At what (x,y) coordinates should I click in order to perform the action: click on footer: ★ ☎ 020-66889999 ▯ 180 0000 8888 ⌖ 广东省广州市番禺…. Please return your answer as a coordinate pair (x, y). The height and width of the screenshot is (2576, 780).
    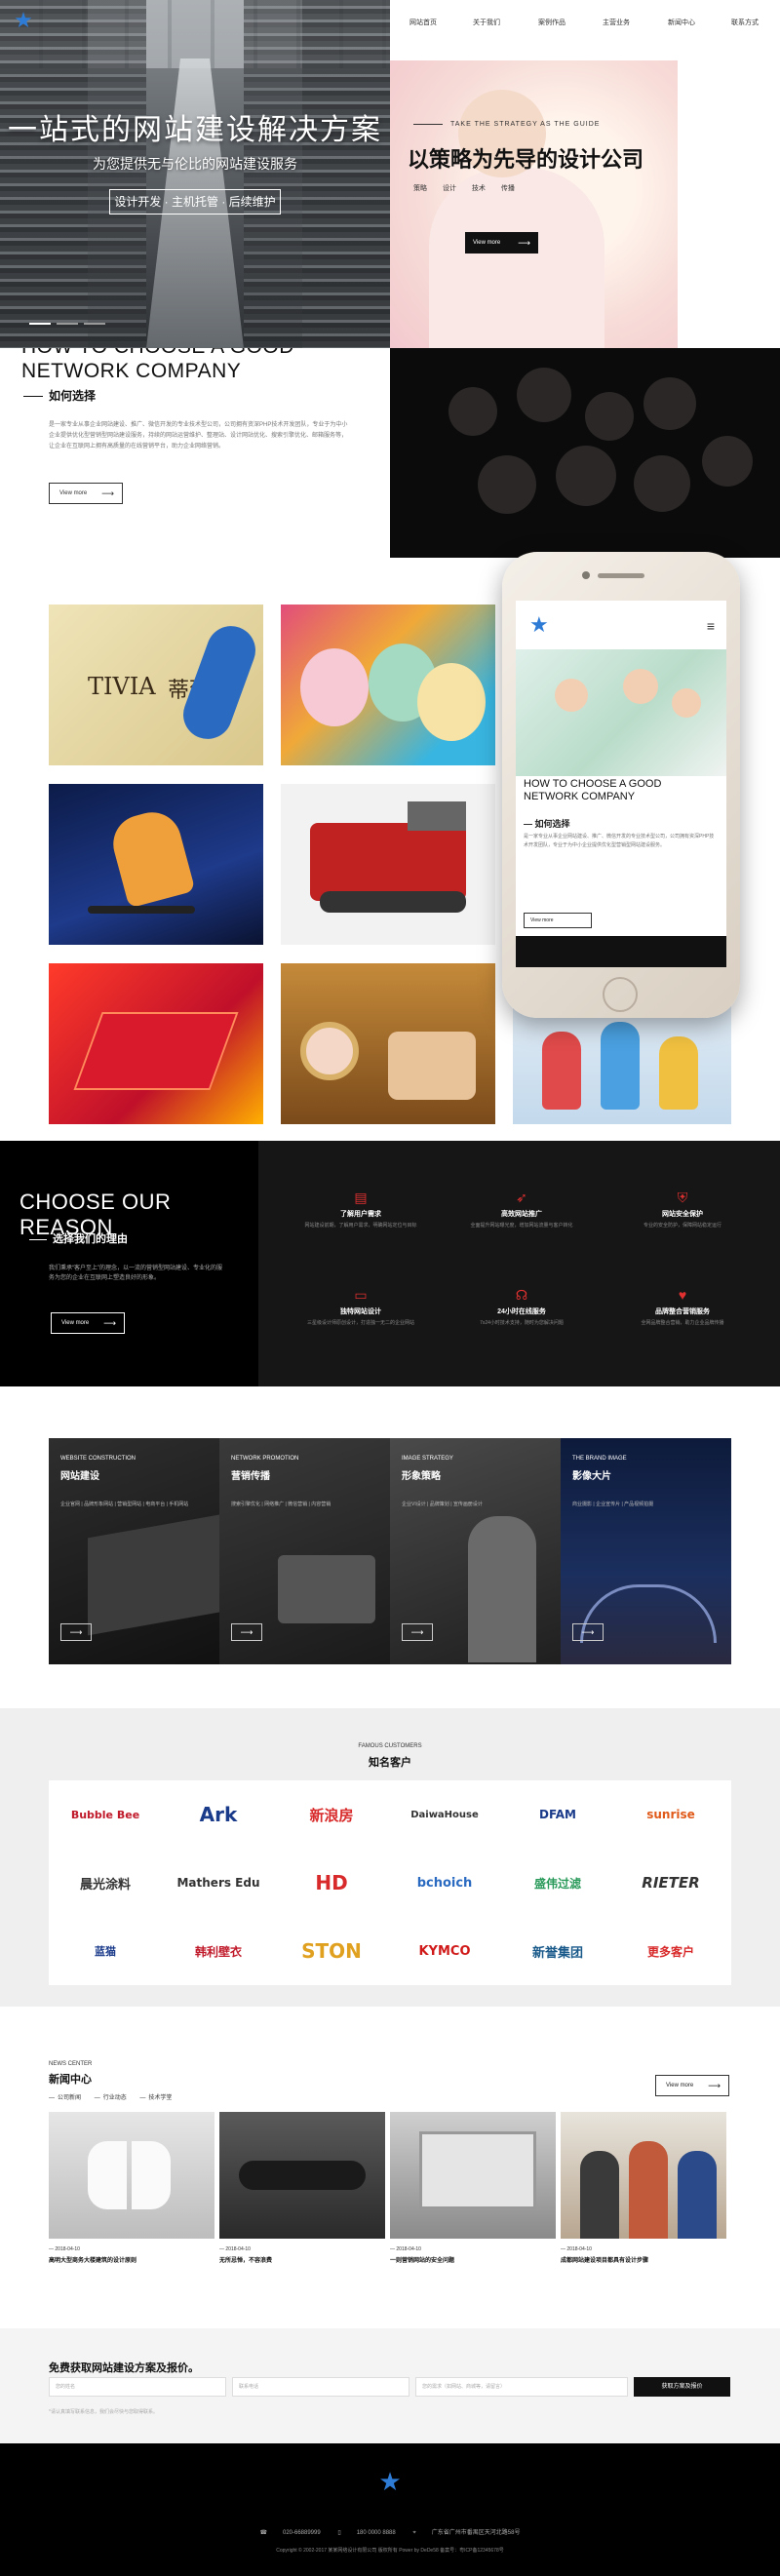
    Looking at the image, I should click on (390, 2509).